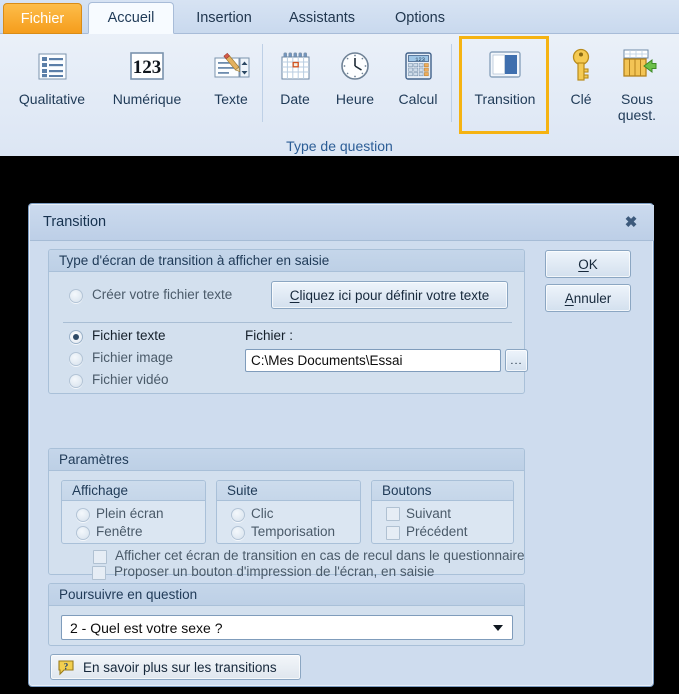 The height and width of the screenshot is (694, 679). I want to click on radio-clic, so click(238, 515).